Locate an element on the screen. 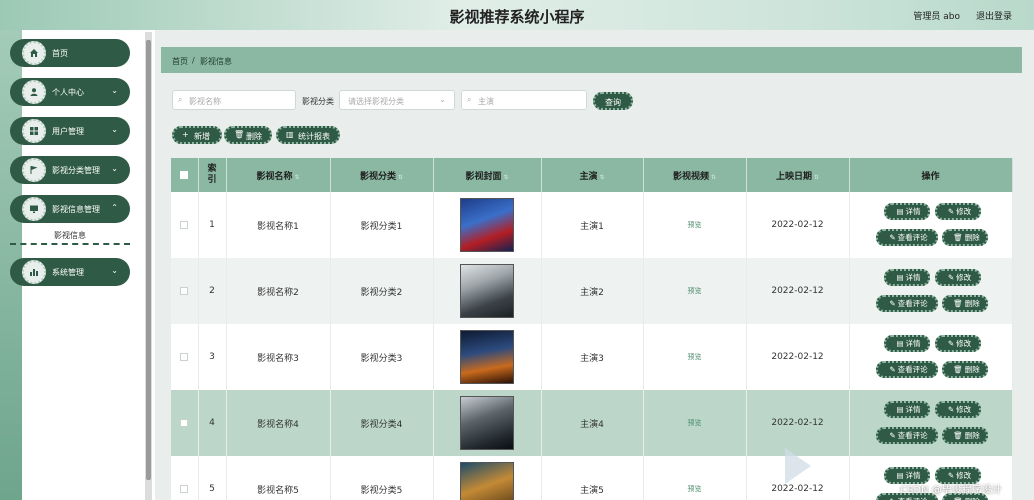 This screenshot has width=1034, height=500. edit-icon: ✎ is located at coordinates (892, 369).